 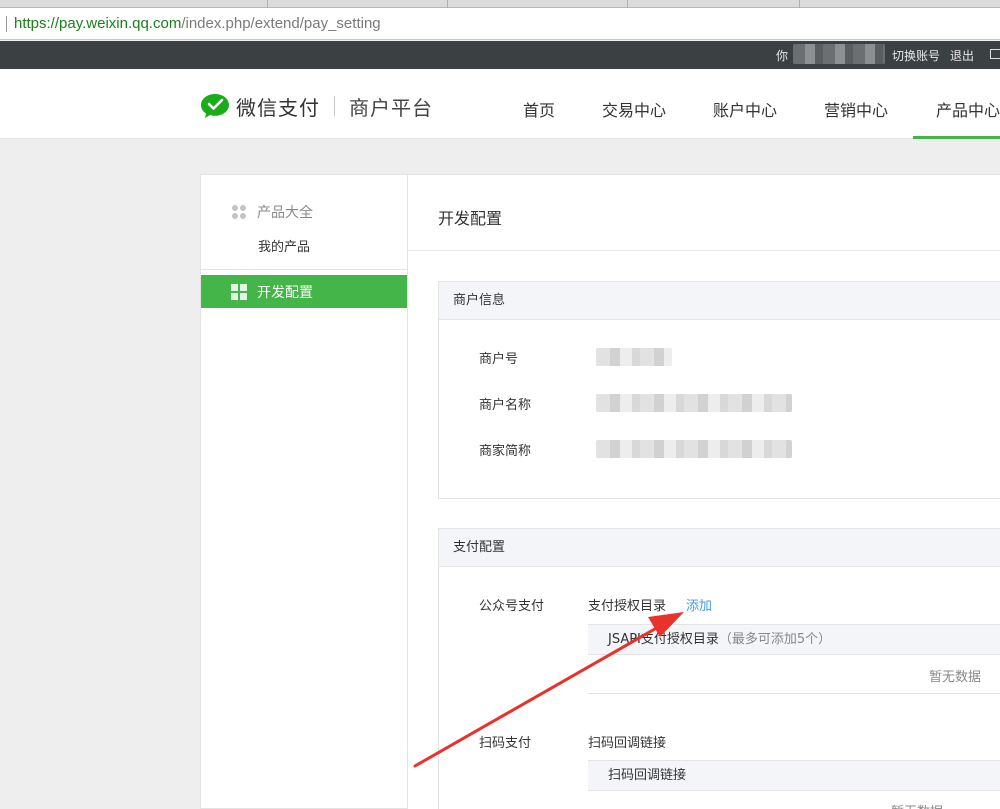 What do you see at coordinates (239, 212) in the screenshot?
I see `grid-dots-icon` at bounding box center [239, 212].